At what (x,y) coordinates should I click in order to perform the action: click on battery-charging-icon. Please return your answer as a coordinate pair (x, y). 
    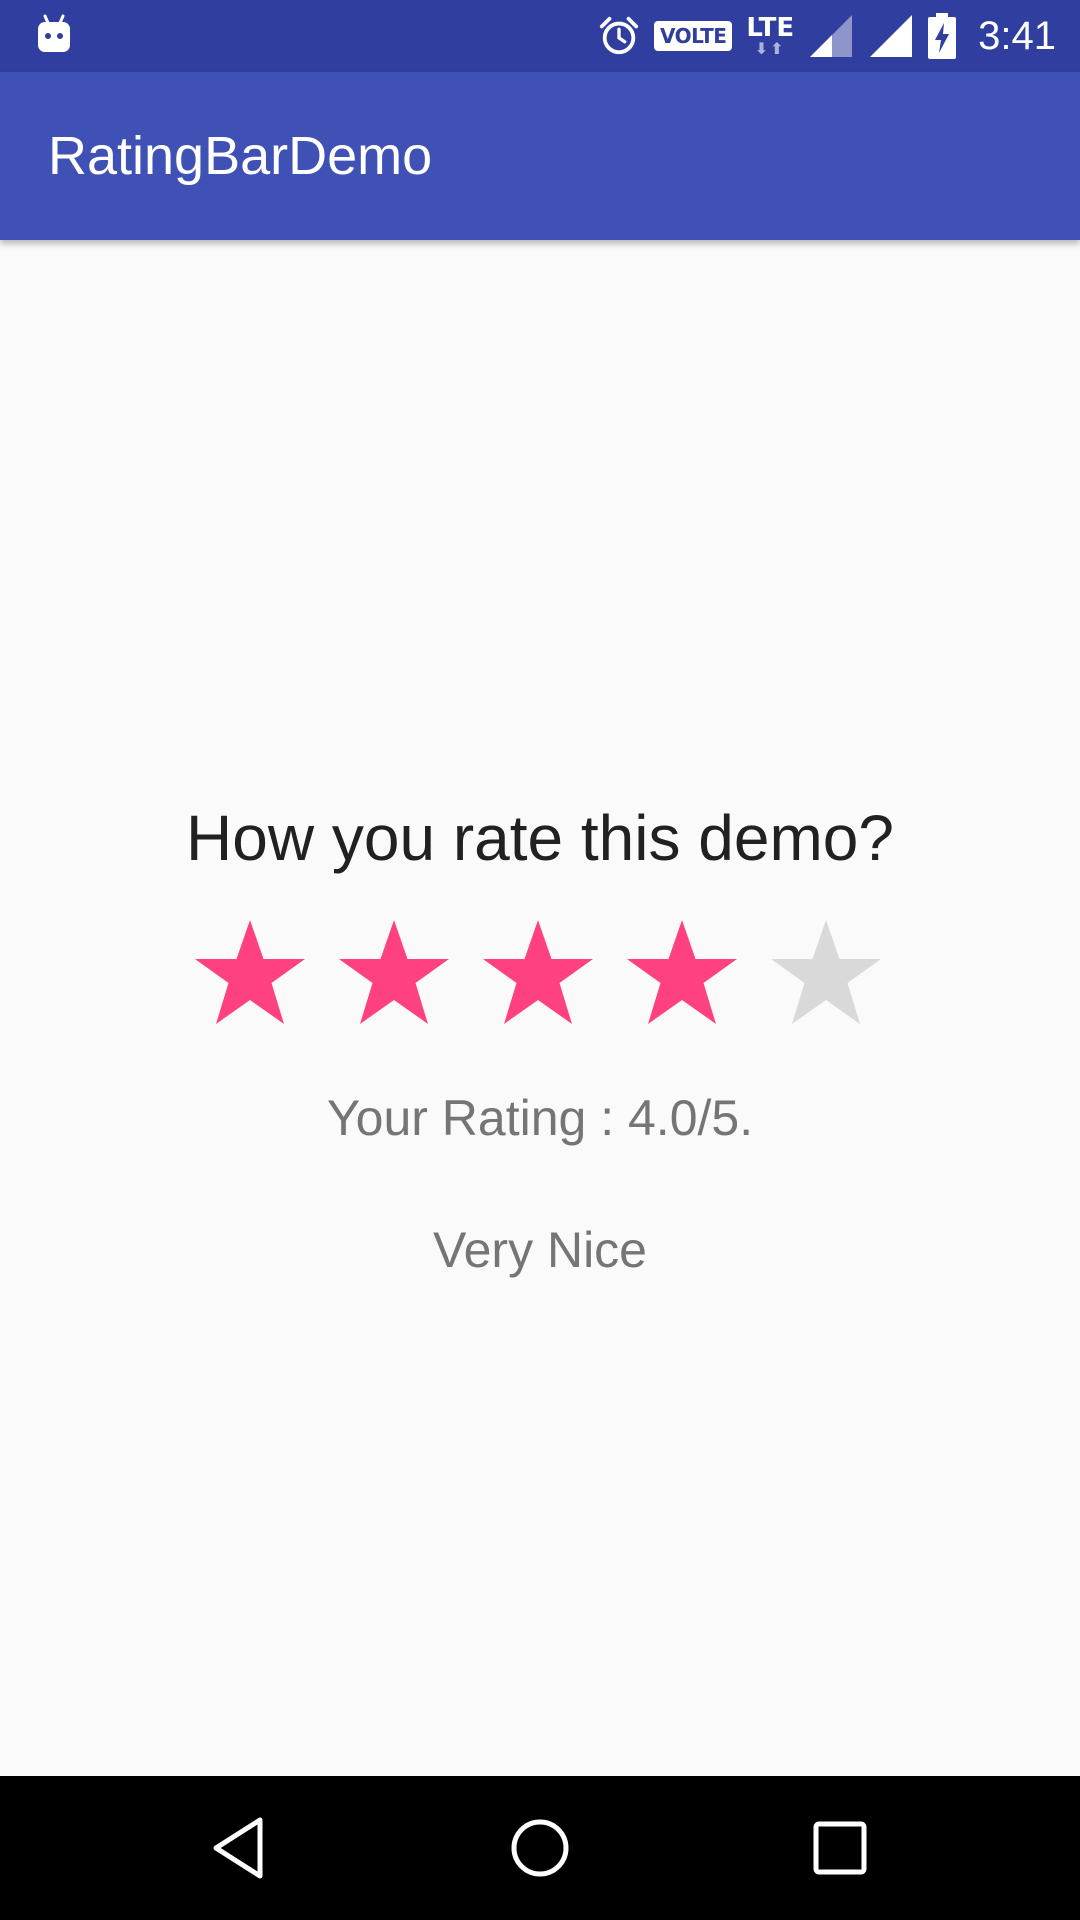
    Looking at the image, I should click on (942, 36).